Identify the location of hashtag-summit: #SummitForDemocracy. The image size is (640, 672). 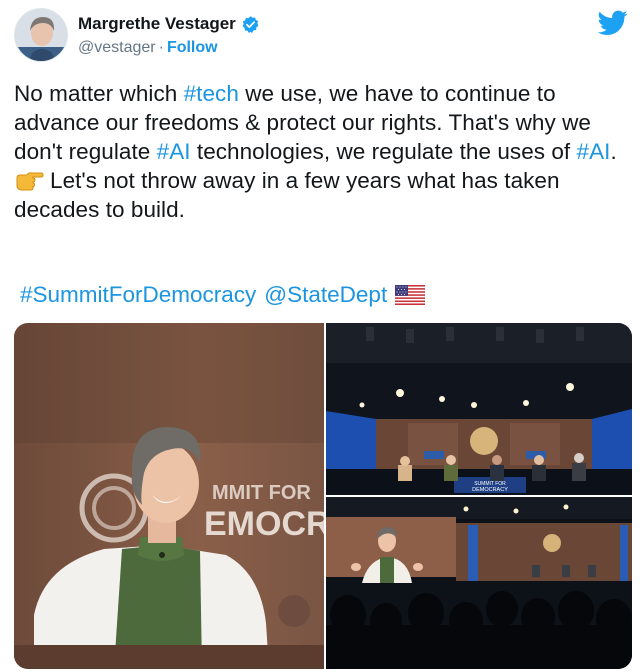
(138, 295).